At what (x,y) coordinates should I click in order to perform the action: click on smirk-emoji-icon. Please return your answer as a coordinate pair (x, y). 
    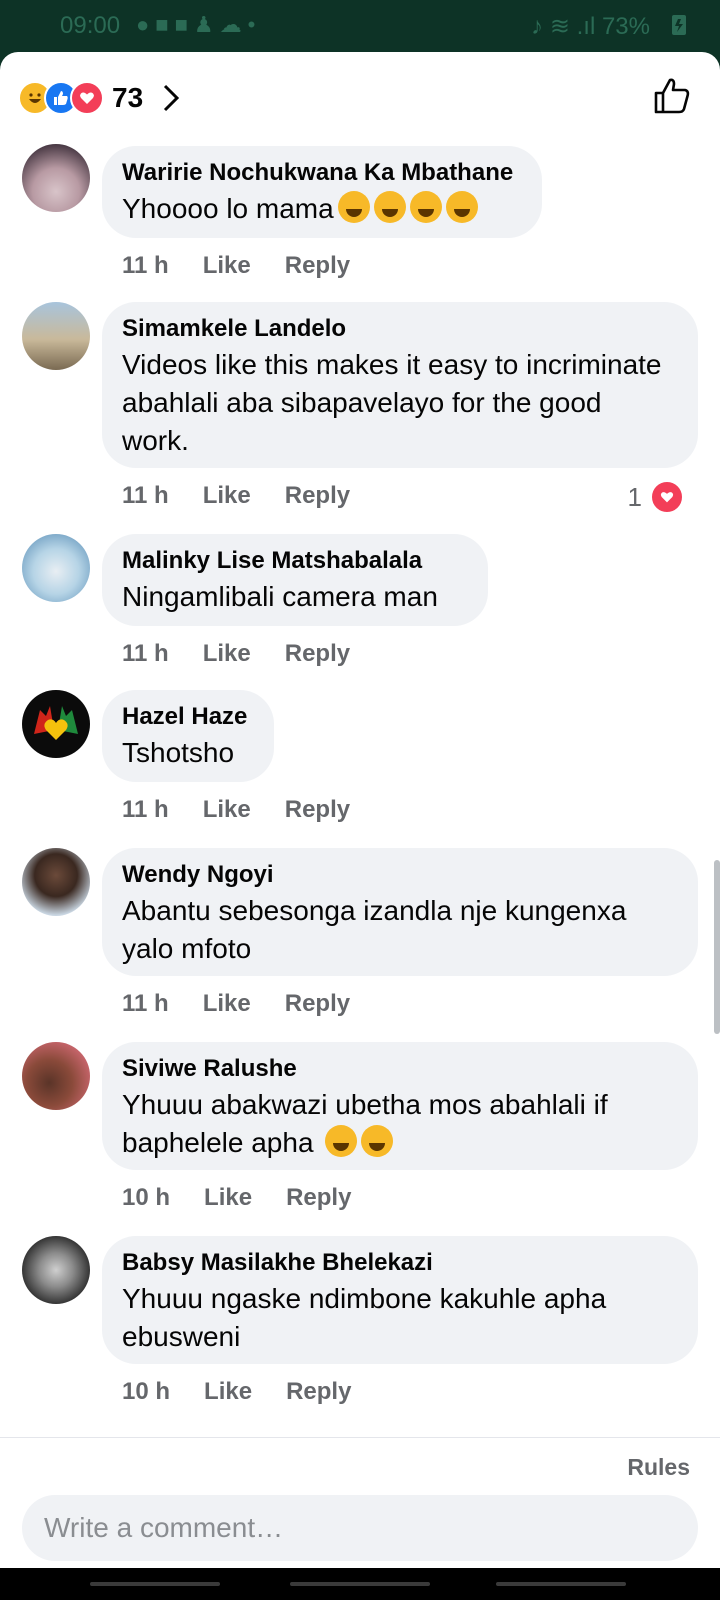
    Looking at the image, I should click on (377, 1141).